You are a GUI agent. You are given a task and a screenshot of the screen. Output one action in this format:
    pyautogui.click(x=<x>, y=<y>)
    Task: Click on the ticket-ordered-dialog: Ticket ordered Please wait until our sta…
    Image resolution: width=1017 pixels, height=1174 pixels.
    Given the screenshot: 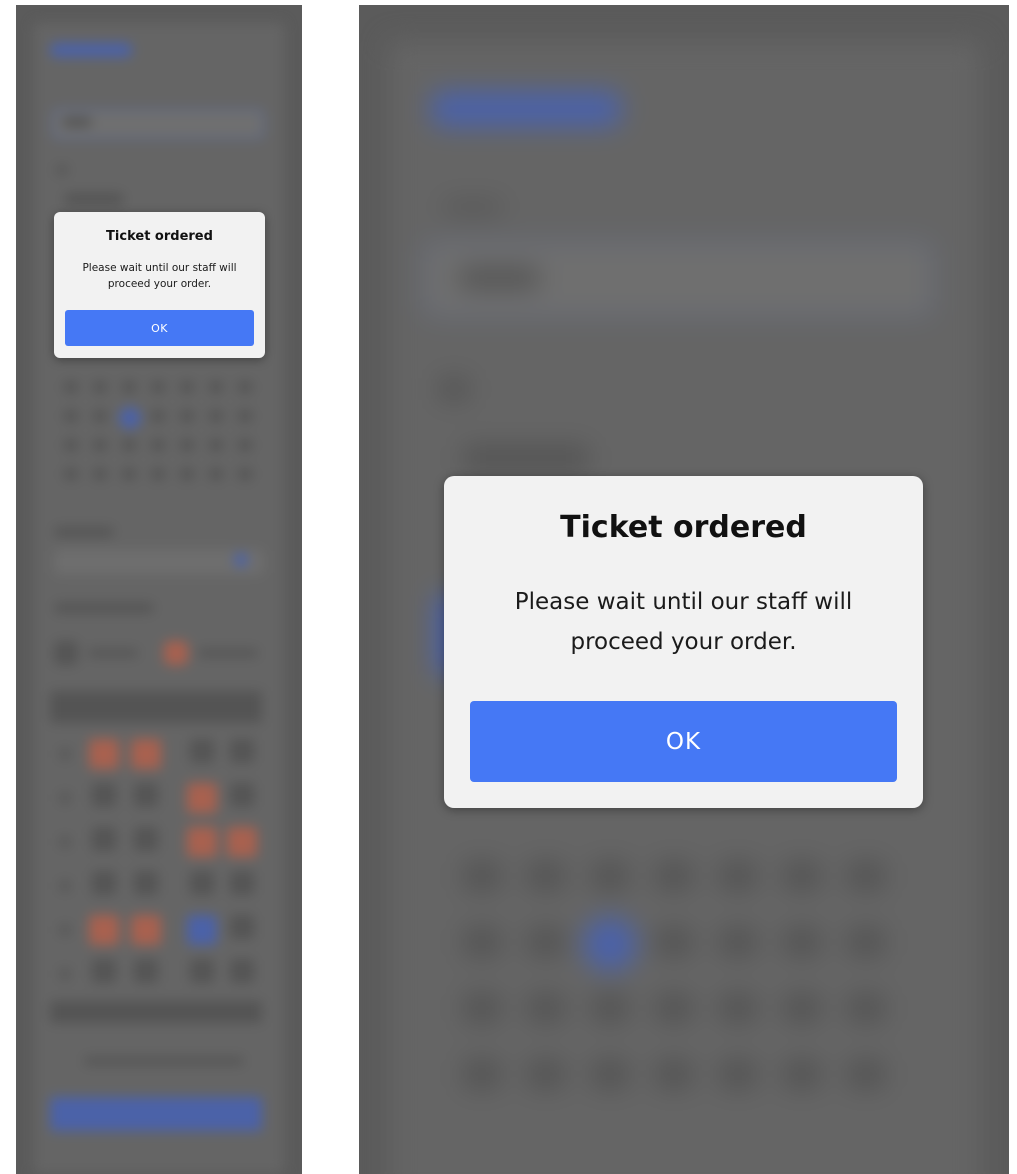 What is the action you would take?
    pyautogui.click(x=159, y=285)
    